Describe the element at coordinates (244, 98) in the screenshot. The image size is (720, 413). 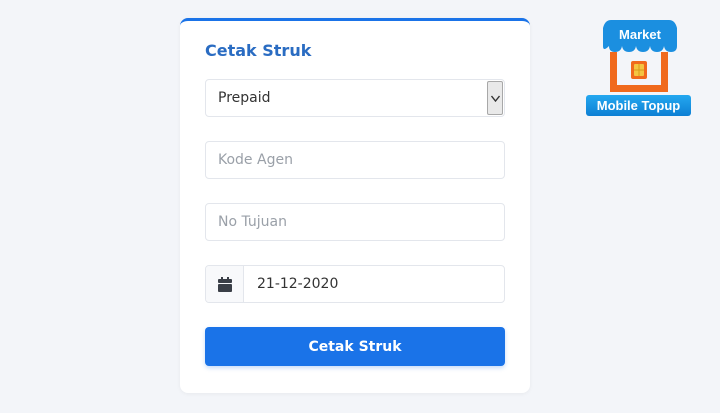
I see `type-select-value: Prepaid` at that location.